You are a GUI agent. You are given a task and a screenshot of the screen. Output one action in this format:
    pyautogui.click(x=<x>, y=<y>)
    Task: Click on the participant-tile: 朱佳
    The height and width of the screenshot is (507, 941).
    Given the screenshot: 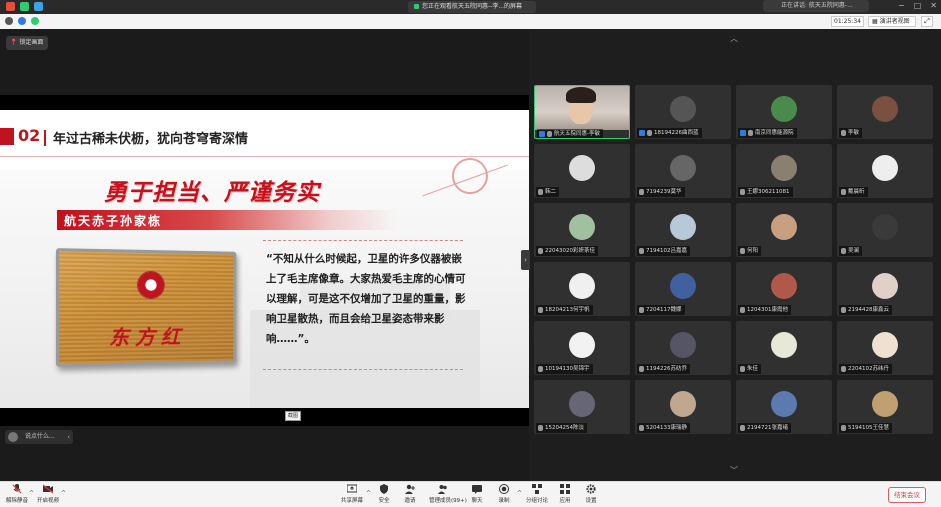 What is the action you would take?
    pyautogui.click(x=784, y=348)
    